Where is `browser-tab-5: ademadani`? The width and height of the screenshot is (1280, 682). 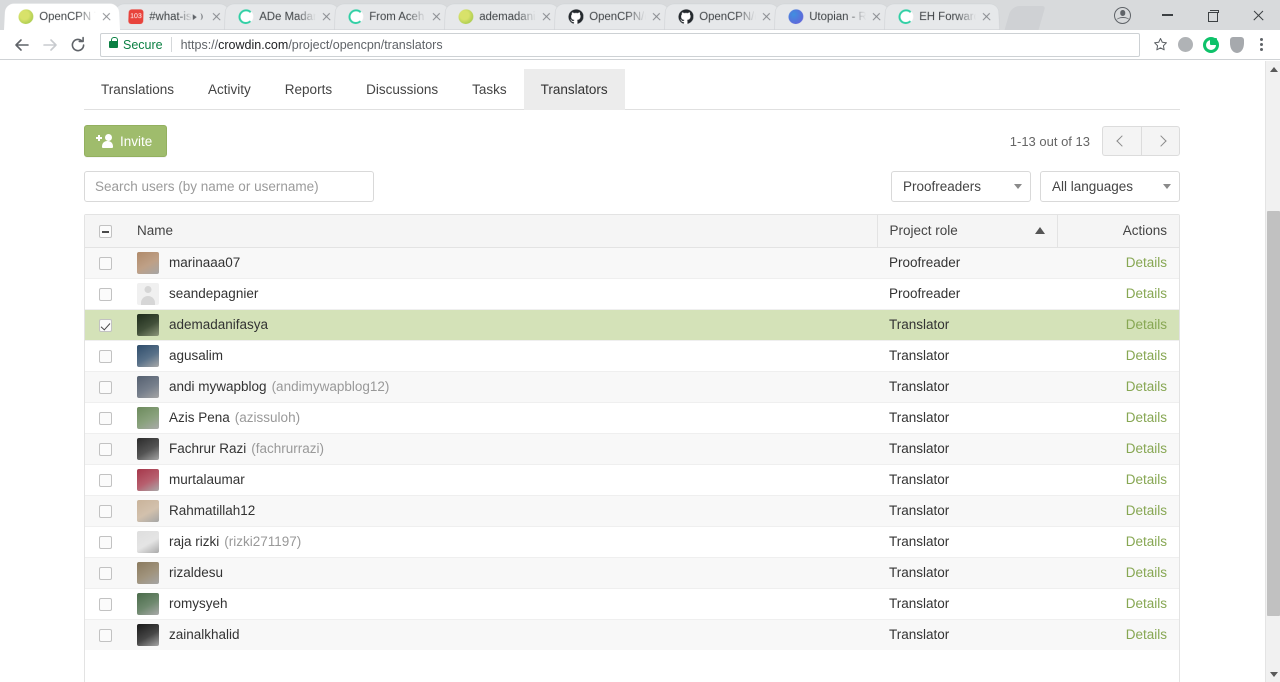
browser-tab-5: ademadani is located at coordinates (502, 17).